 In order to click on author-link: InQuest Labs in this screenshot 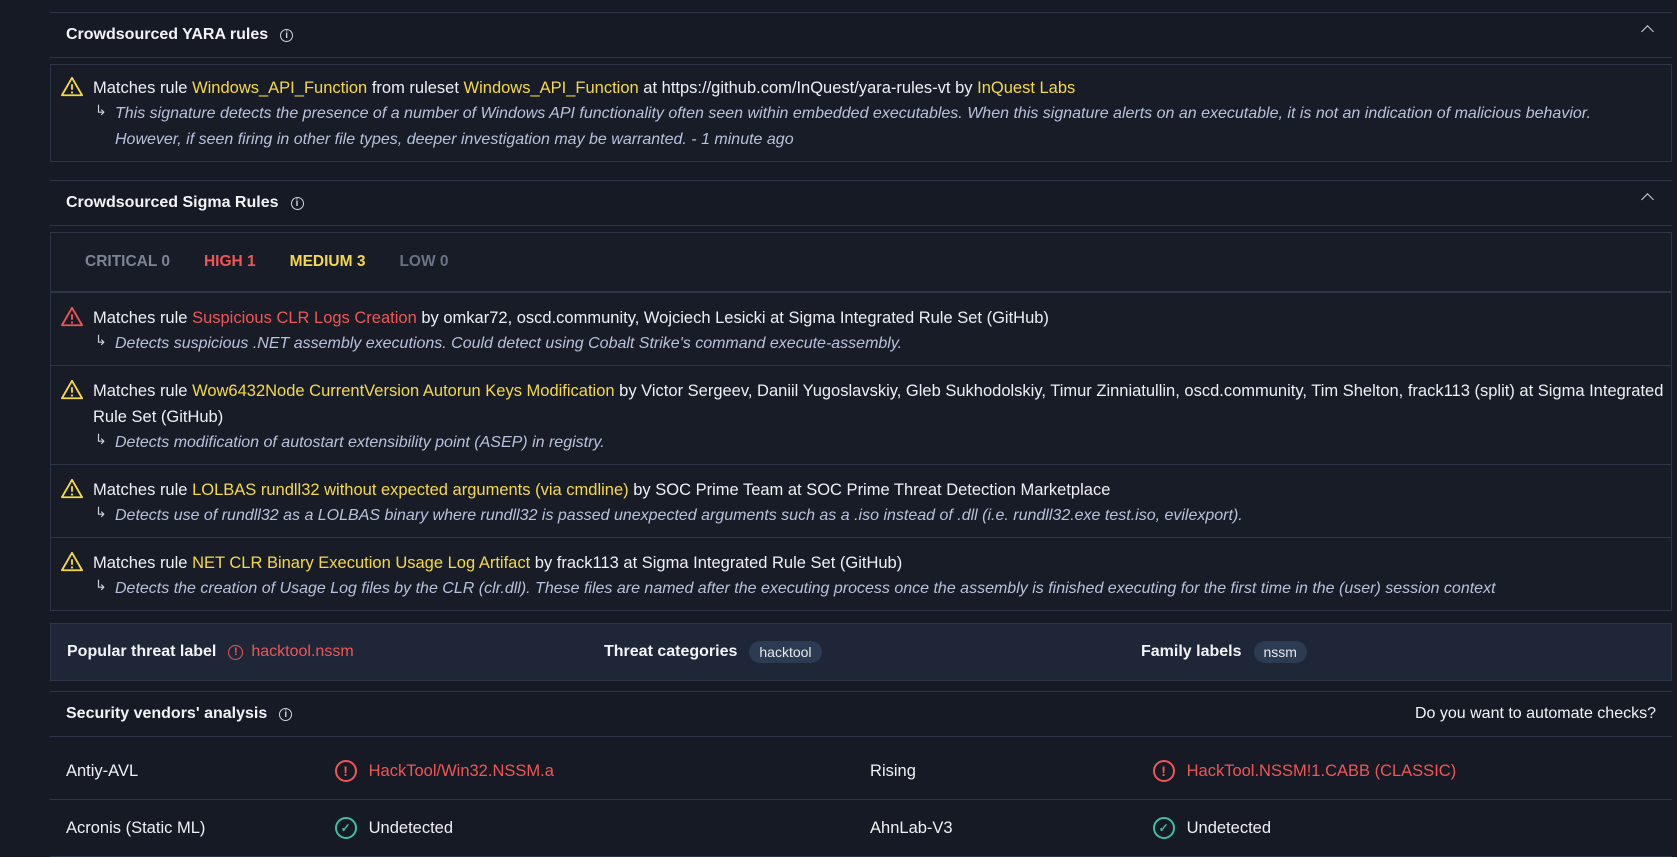, I will do `click(1026, 88)`.